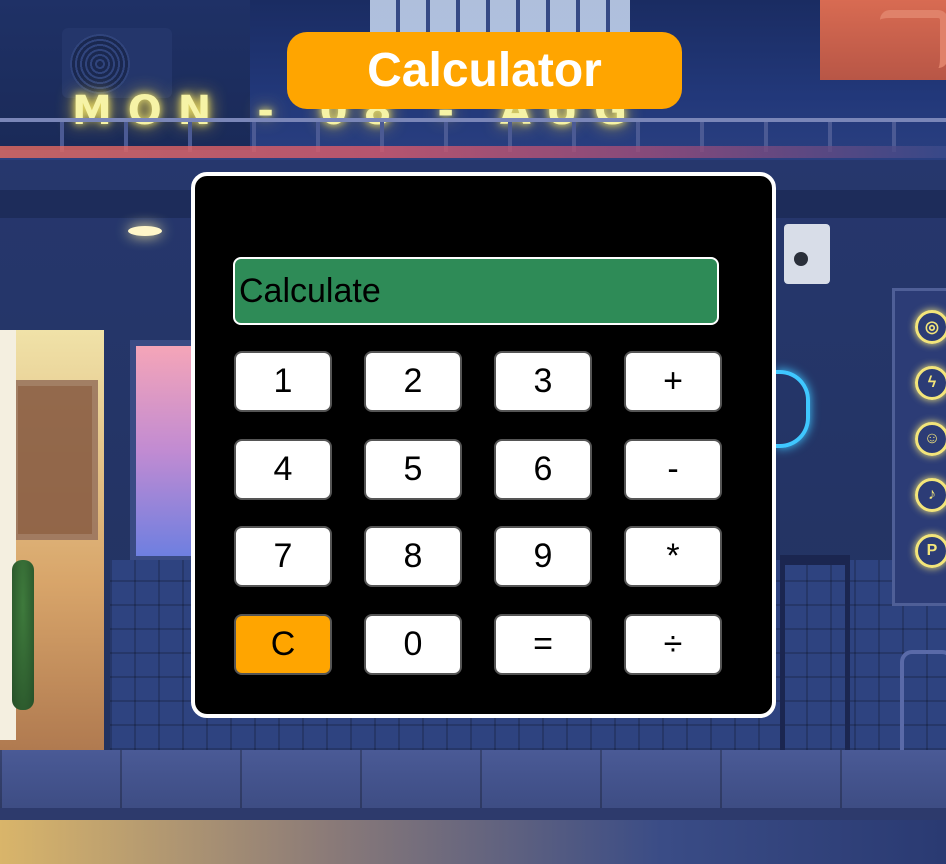  Describe the element at coordinates (473, 842) in the screenshot. I see `street` at that location.